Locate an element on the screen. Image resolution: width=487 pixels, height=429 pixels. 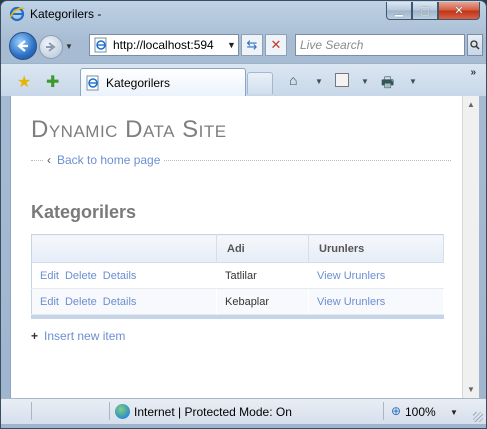
forward-button is located at coordinates (51, 47).